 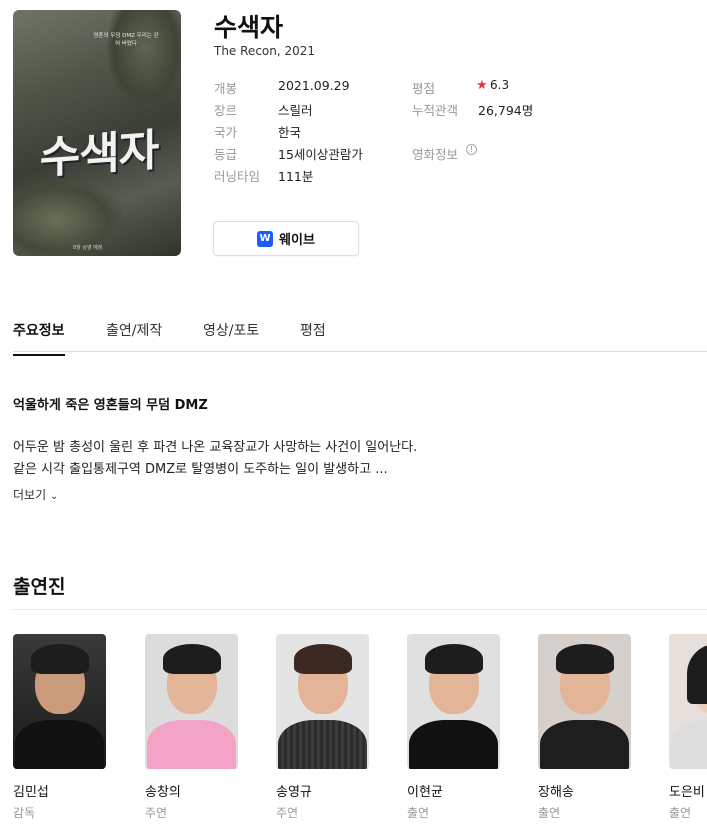 What do you see at coordinates (231, 337) in the screenshot?
I see `tab-video-photo: 영상/포토` at bounding box center [231, 337].